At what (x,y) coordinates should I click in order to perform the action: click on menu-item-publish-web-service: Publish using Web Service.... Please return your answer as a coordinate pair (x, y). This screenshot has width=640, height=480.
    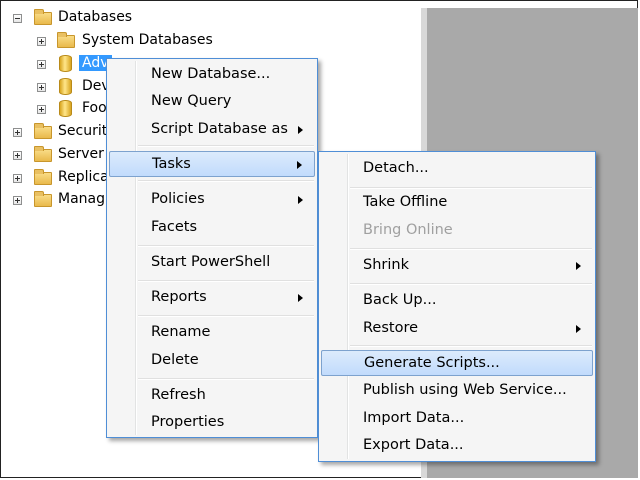
    Looking at the image, I should click on (457, 391).